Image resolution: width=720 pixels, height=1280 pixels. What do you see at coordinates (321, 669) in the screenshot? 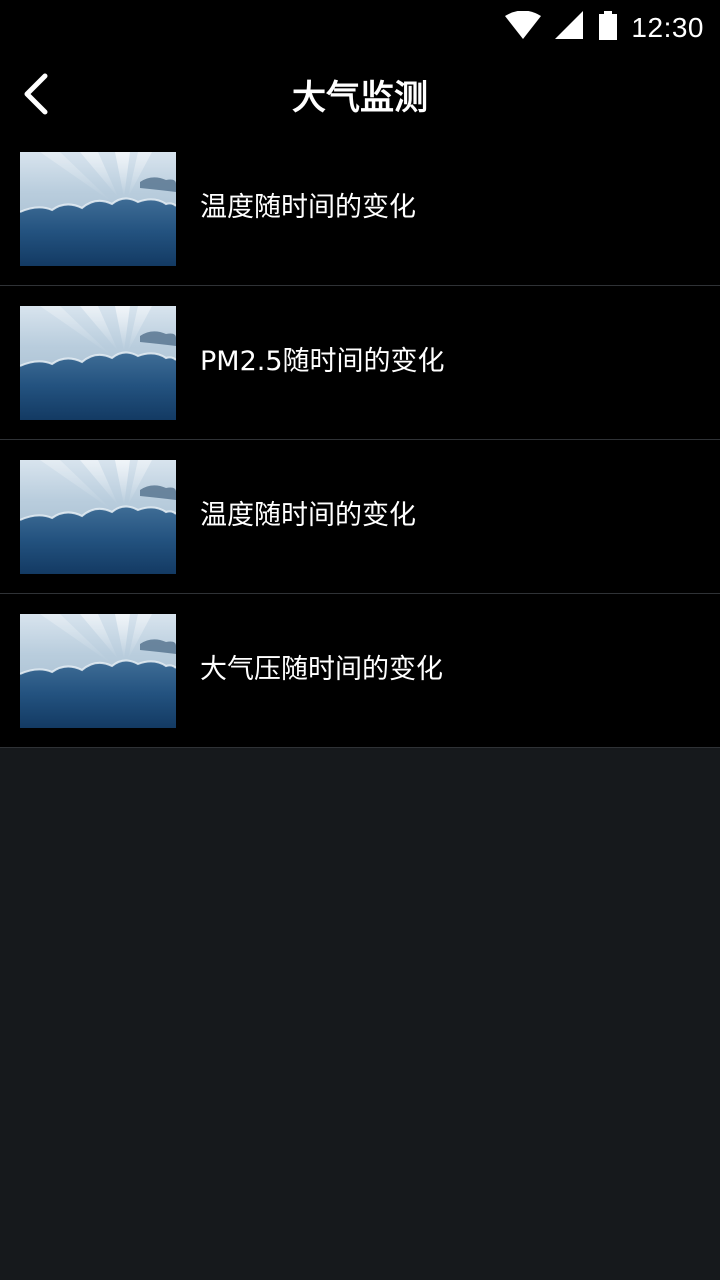
I see `list-item-label: 大气压随时间的变化` at bounding box center [321, 669].